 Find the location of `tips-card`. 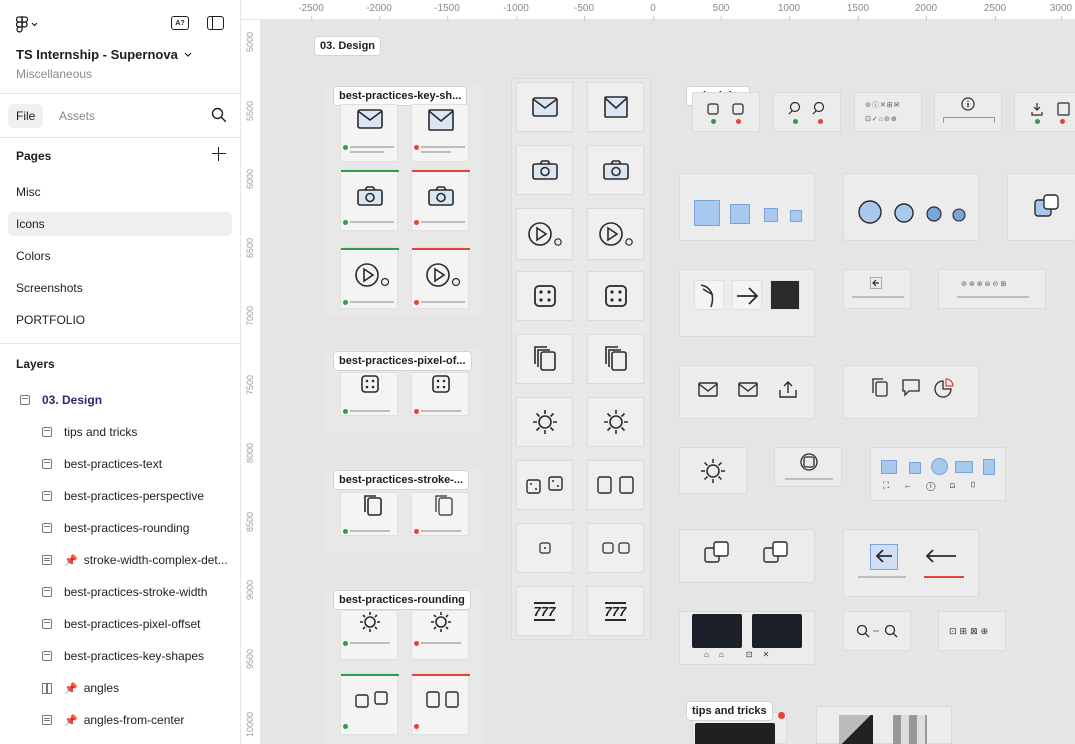

tips-card is located at coordinates (884, 725).